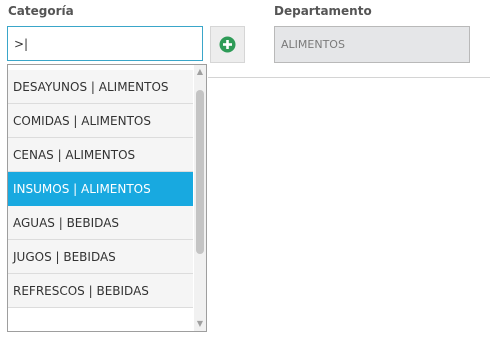 The image size is (490, 343). Describe the element at coordinates (41, 11) in the screenshot. I see `categoria-label: Categoría` at that location.